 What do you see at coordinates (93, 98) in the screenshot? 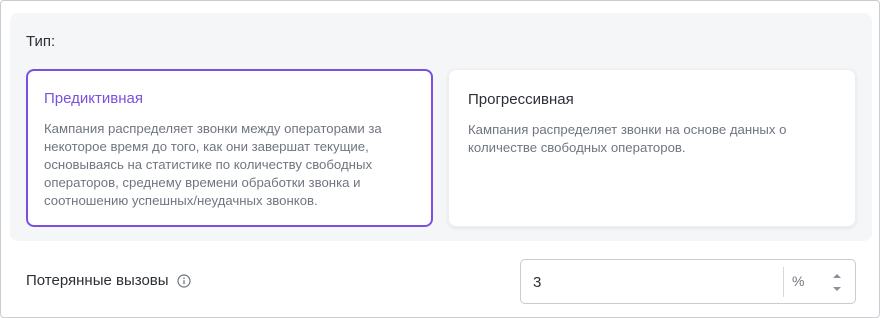
I see `type-option-title: Предиктивная` at bounding box center [93, 98].